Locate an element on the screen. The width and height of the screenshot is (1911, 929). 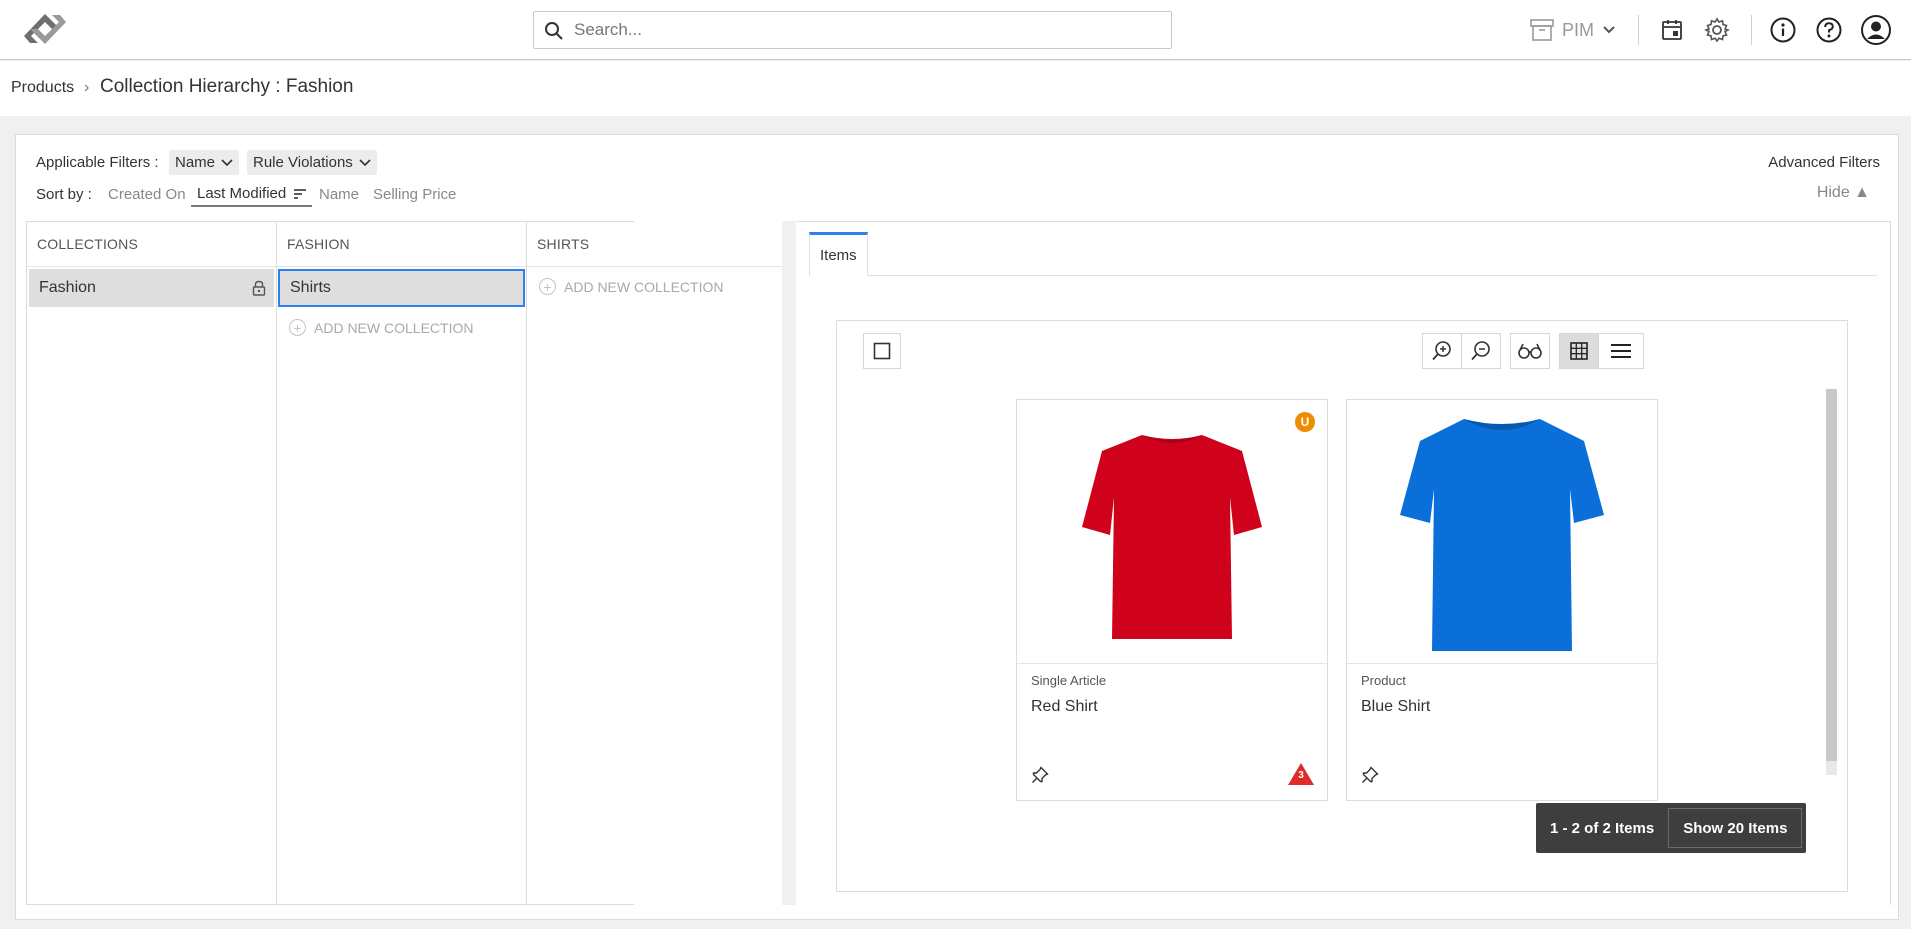
module-label: PIM is located at coordinates (1578, 29).